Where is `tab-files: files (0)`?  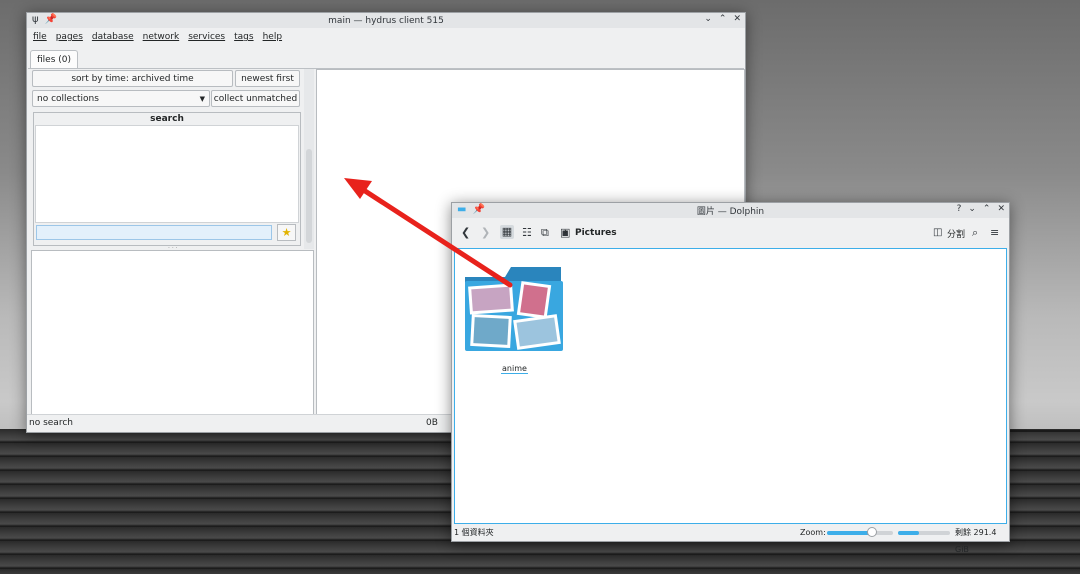 tab-files: files (0) is located at coordinates (54, 59).